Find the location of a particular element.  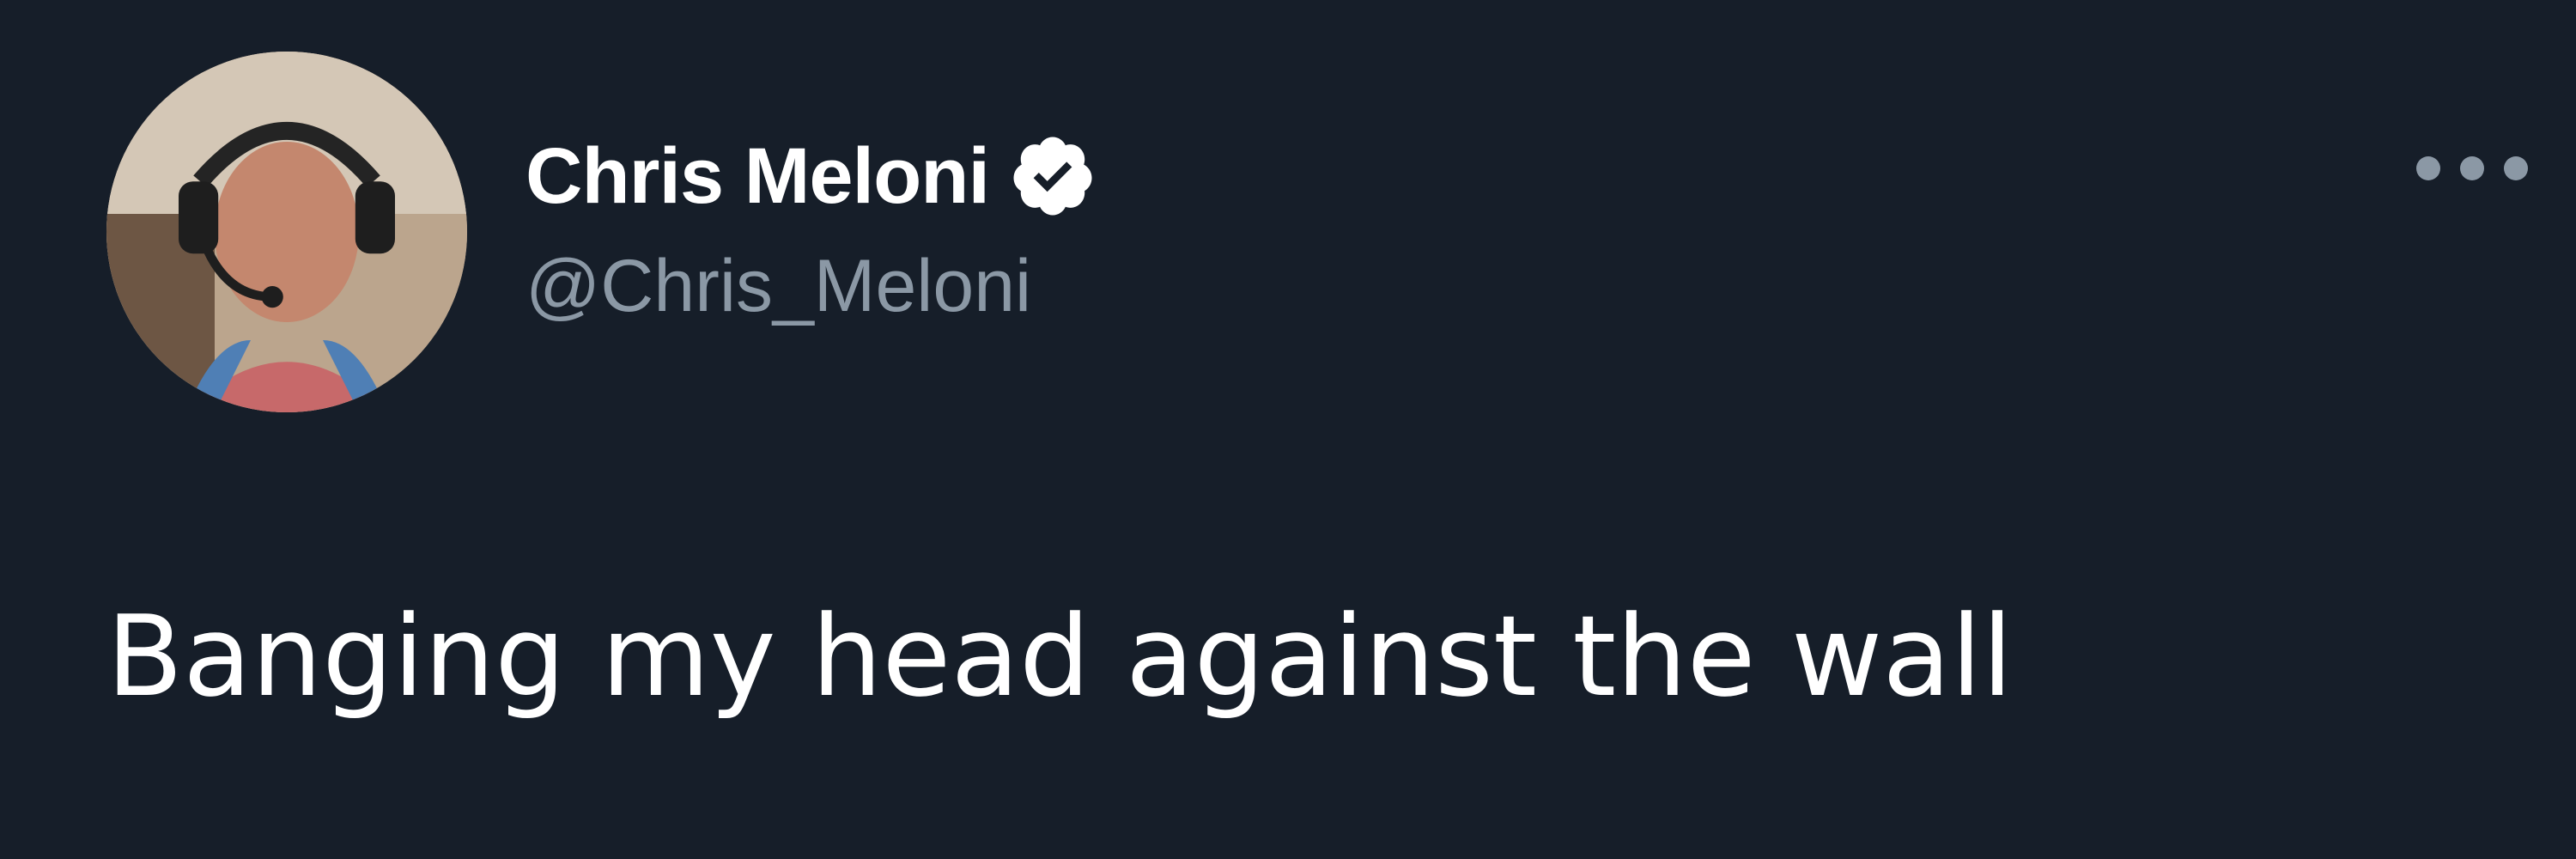

verified-badge-icon is located at coordinates (1052, 177).